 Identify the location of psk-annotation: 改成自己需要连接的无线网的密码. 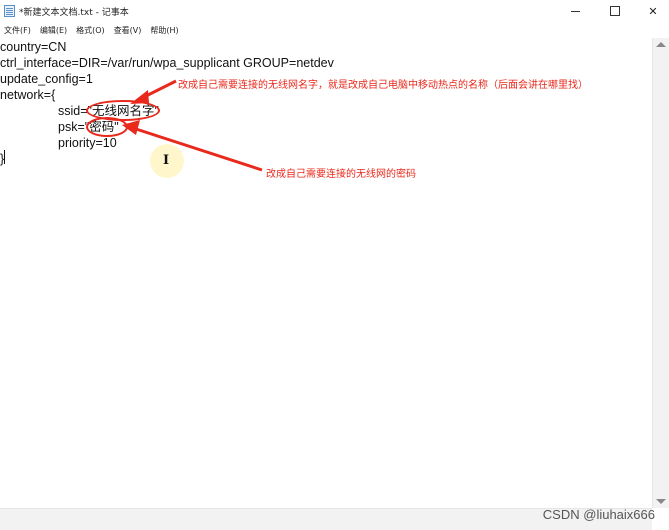
(341, 174).